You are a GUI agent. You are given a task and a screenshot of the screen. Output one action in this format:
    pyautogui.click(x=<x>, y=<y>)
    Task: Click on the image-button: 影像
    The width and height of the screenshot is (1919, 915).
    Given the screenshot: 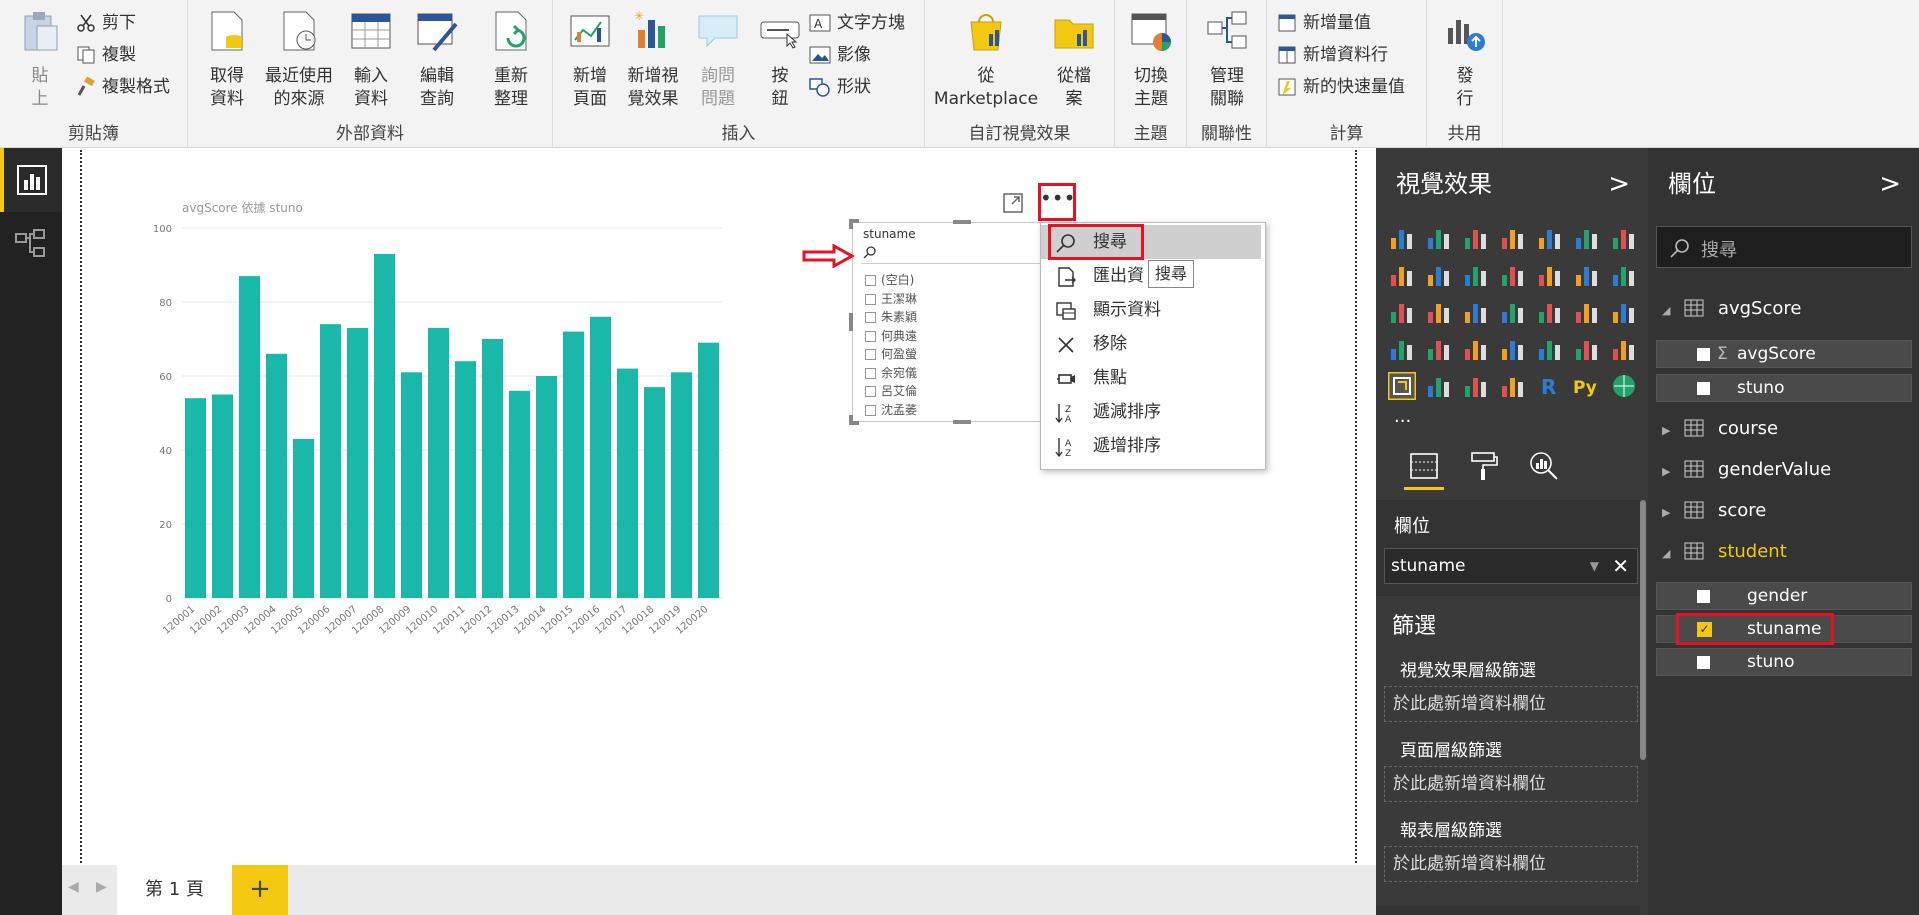 What is the action you would take?
    pyautogui.click(x=840, y=55)
    